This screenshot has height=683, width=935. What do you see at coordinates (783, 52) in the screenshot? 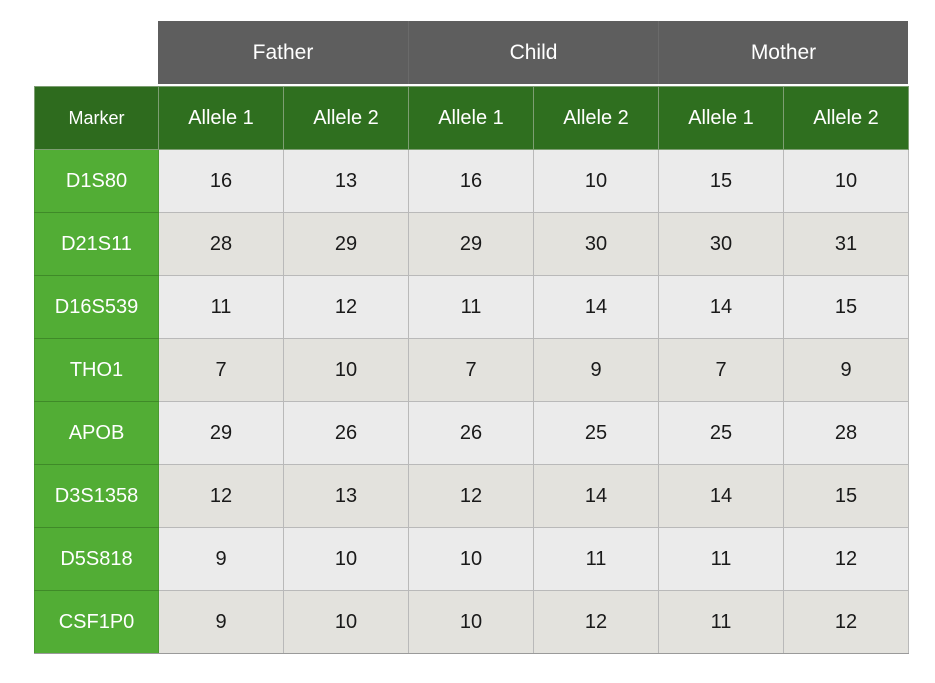
I see `group-header-mother: Mother` at bounding box center [783, 52].